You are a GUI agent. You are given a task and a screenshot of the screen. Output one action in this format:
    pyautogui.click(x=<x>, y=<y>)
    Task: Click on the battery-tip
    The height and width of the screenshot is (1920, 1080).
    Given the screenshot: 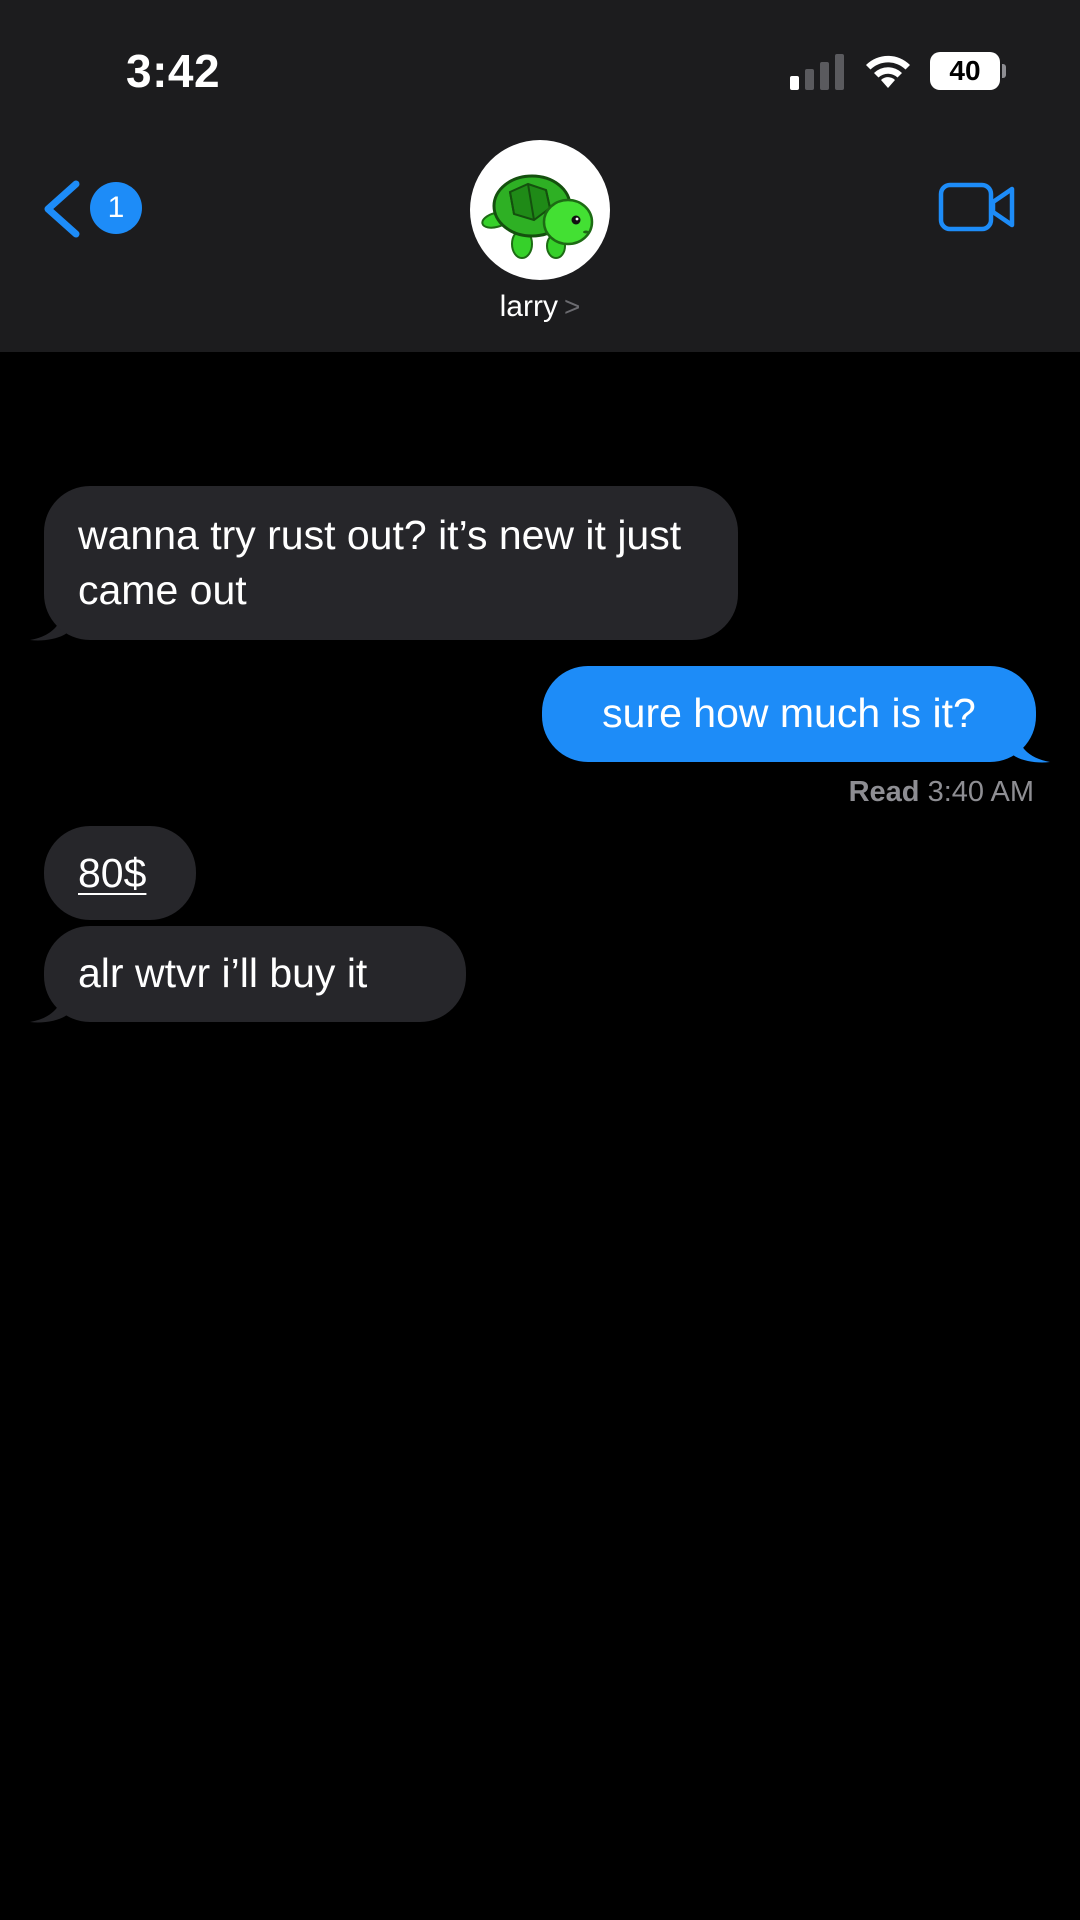 What is the action you would take?
    pyautogui.click(x=1004, y=71)
    